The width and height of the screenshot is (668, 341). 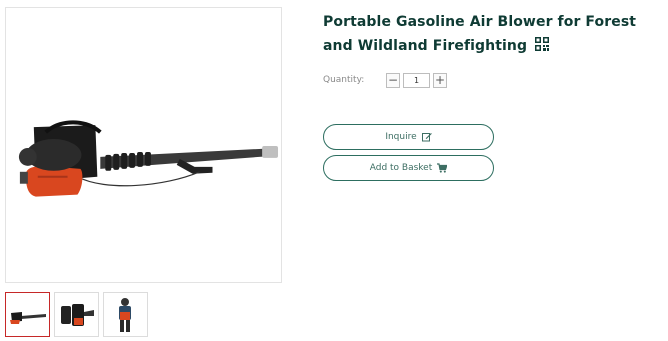 What do you see at coordinates (542, 43) in the screenshot?
I see `qr-code-icon` at bounding box center [542, 43].